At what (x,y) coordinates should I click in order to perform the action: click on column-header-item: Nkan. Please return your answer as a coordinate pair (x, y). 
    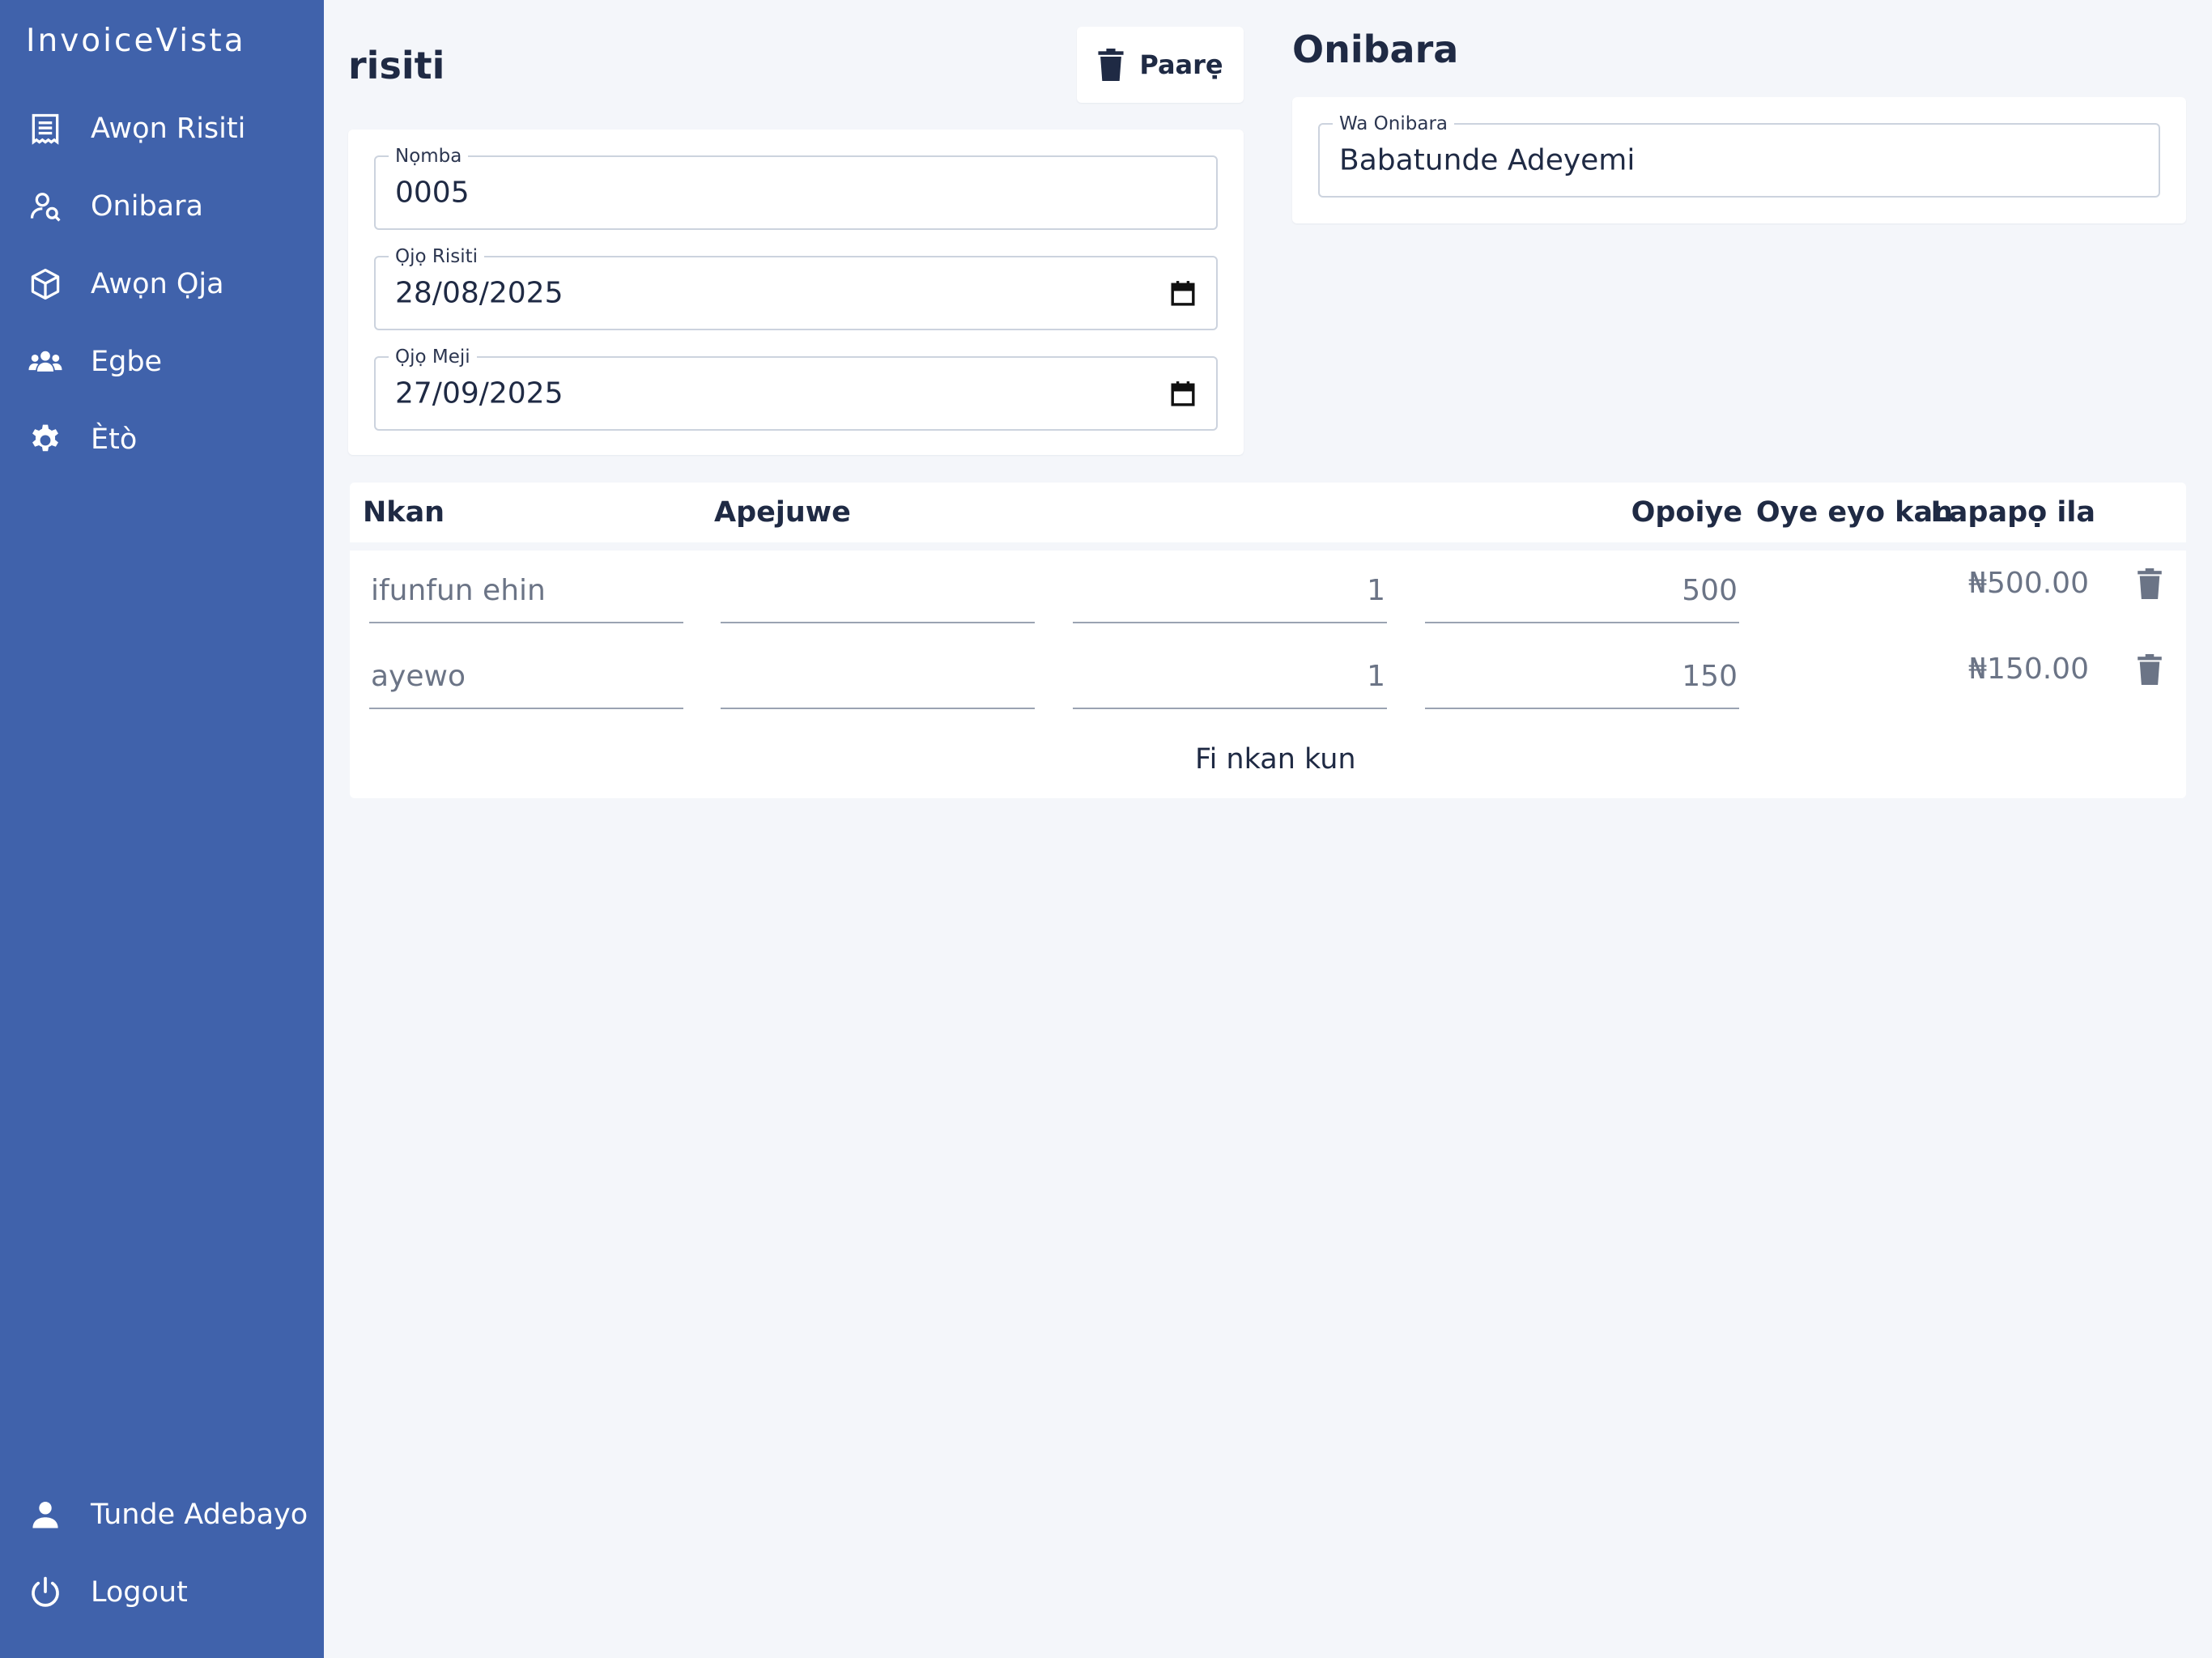
    Looking at the image, I should click on (404, 512).